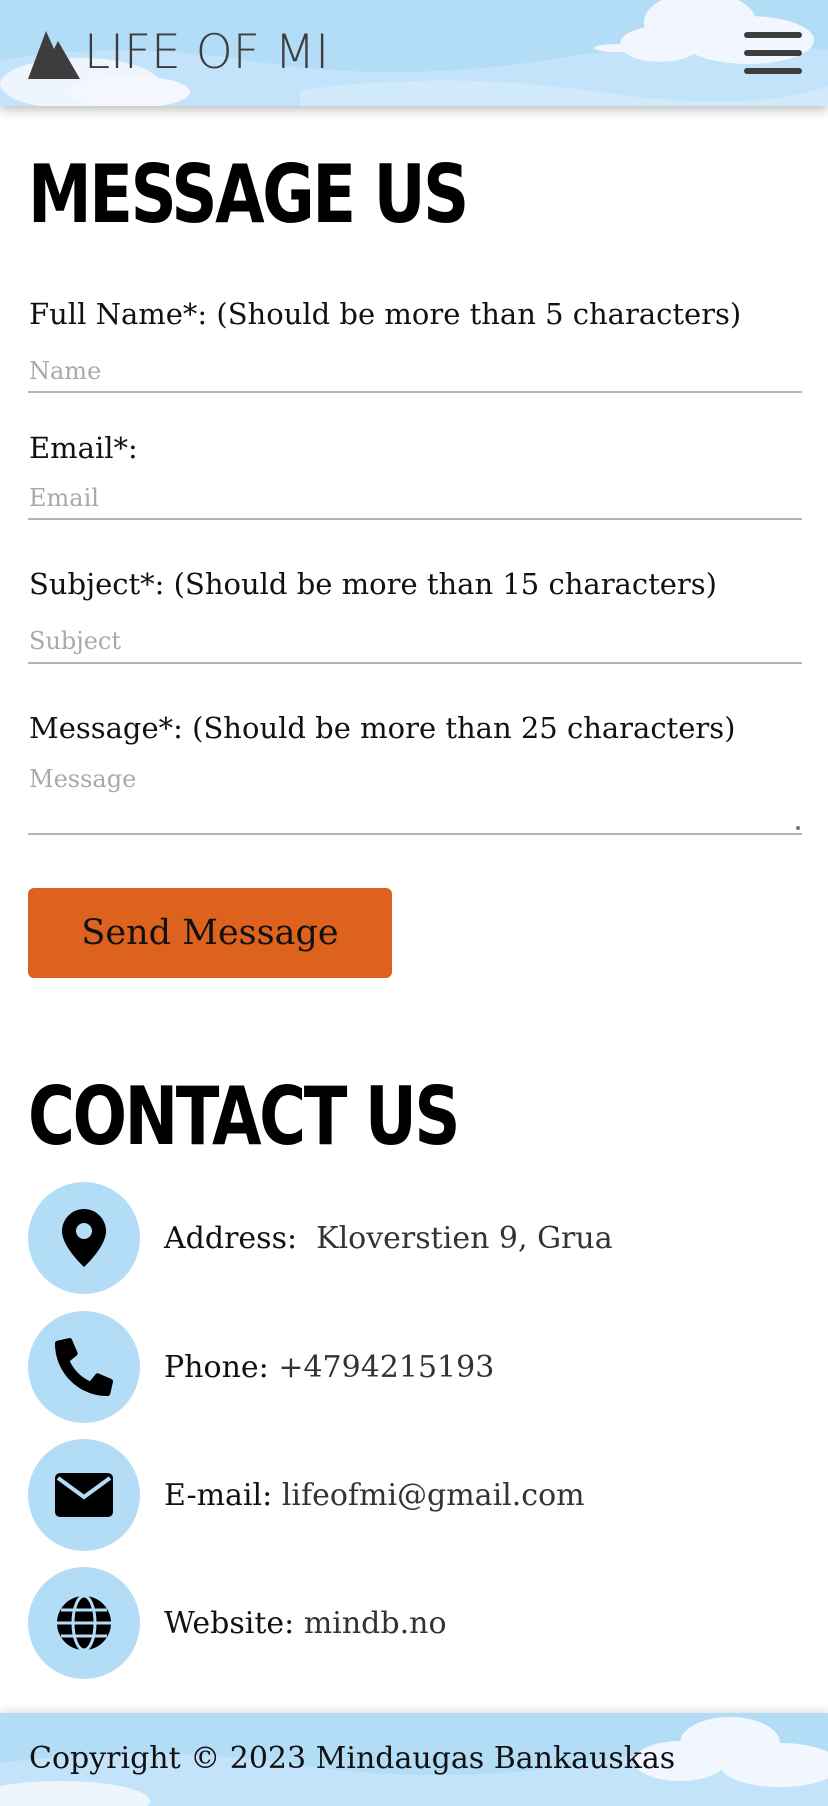  What do you see at coordinates (433, 1495) in the screenshot?
I see `email-link: lifeofmi@gmail.com` at bounding box center [433, 1495].